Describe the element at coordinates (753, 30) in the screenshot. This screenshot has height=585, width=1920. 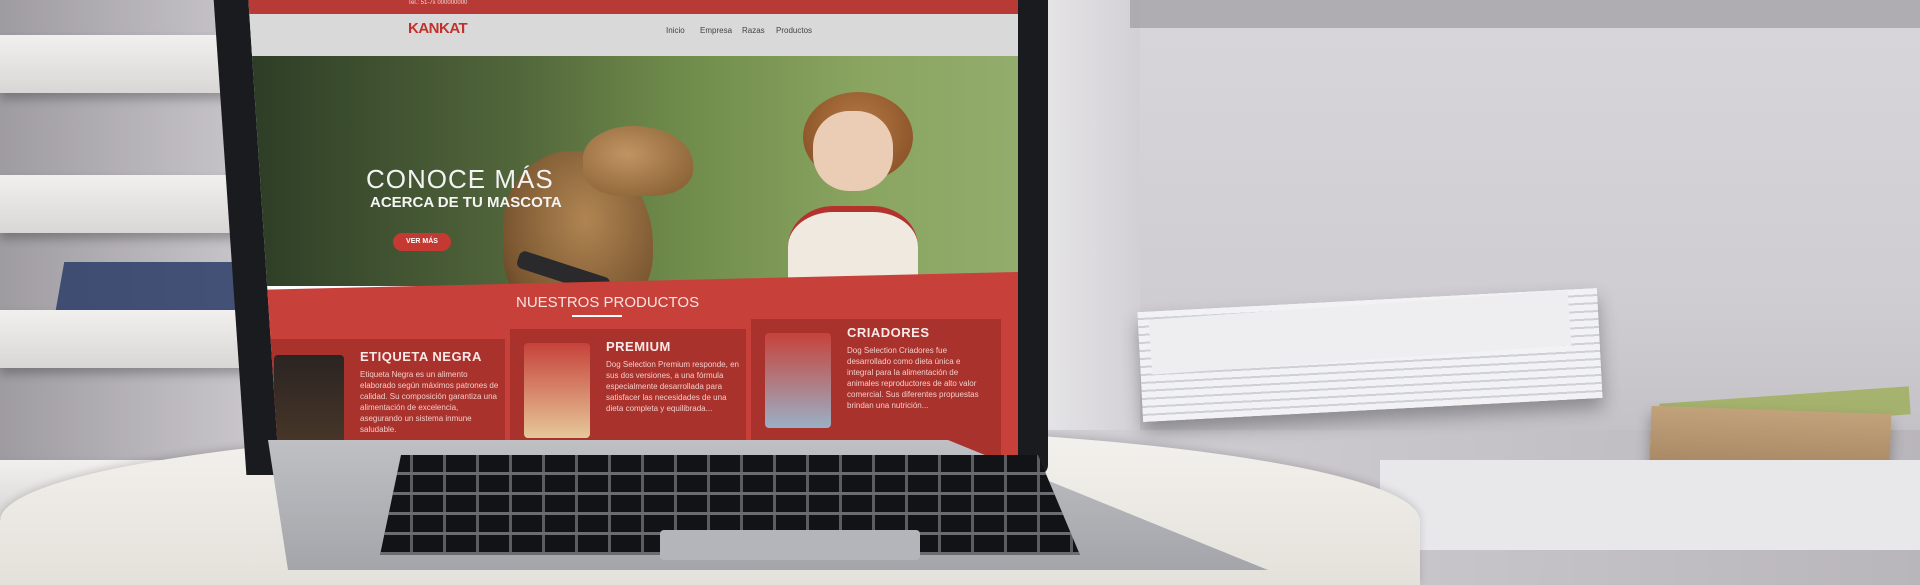
I see `nav-item-razas: Razas` at that location.